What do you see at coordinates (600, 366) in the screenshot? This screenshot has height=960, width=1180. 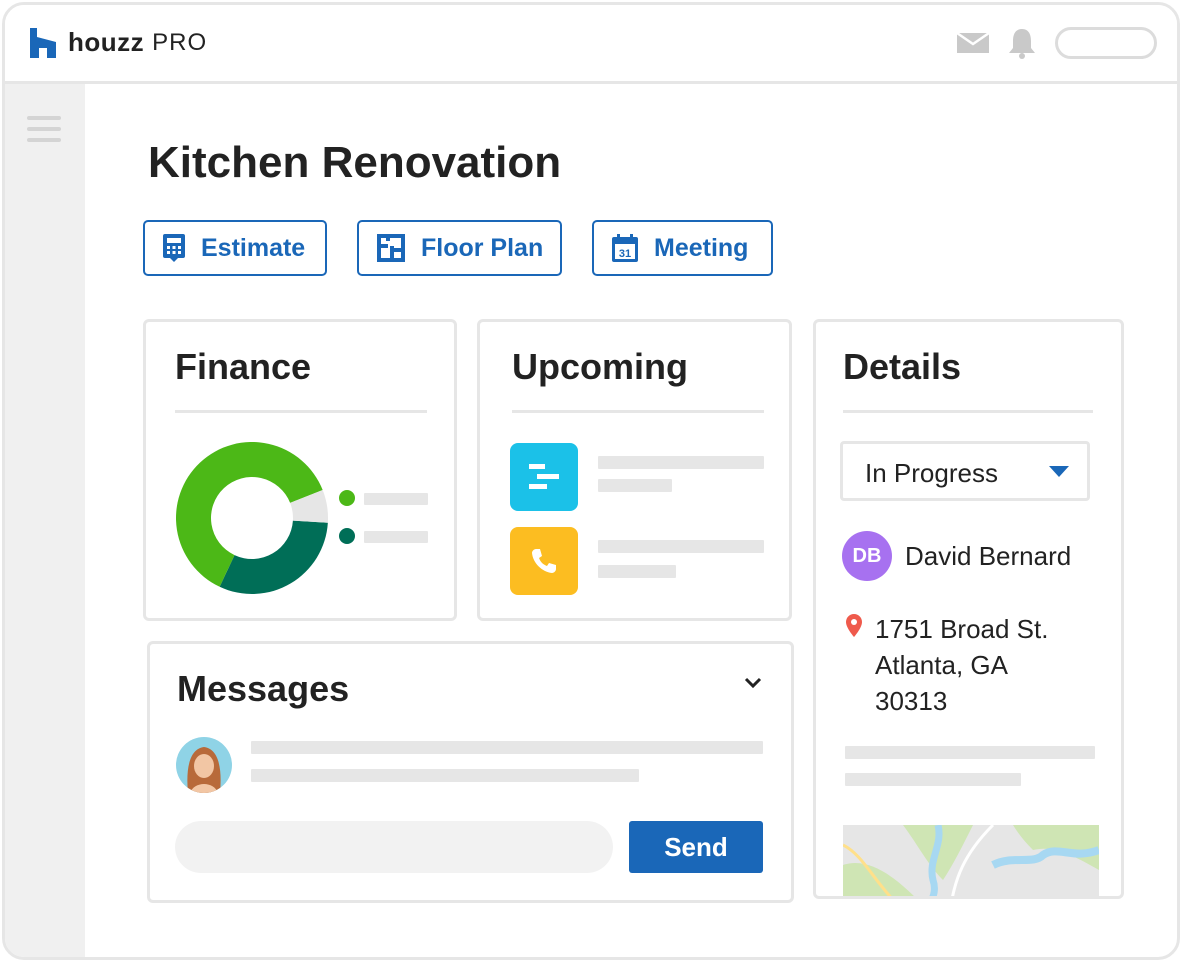 I see `upcoming-title: Upcoming` at bounding box center [600, 366].